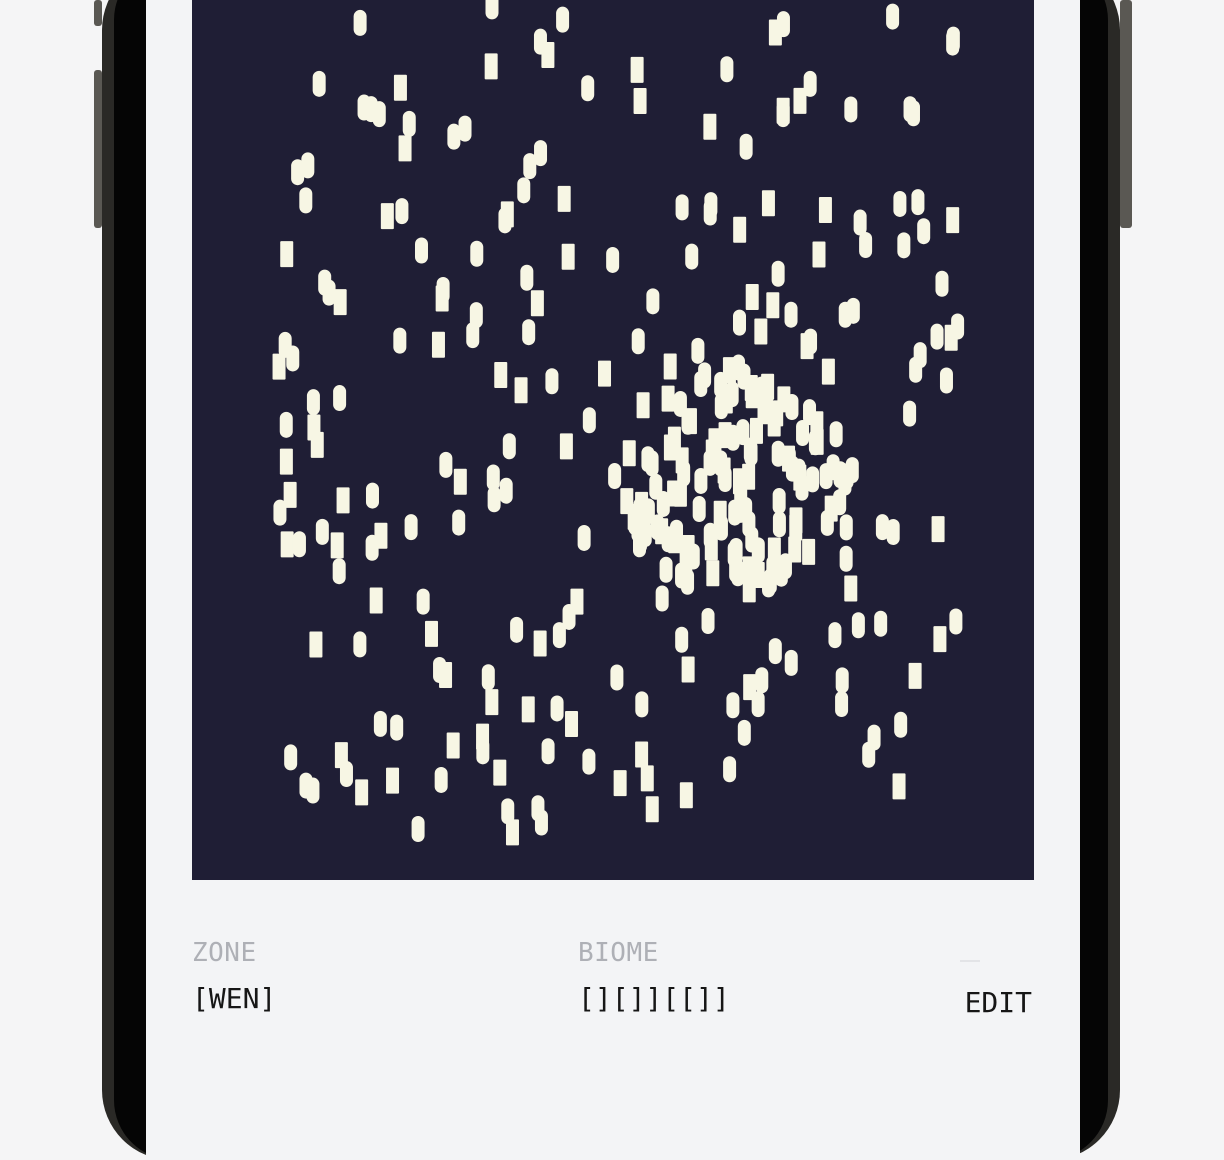 The height and width of the screenshot is (1160, 1224). Describe the element at coordinates (98, 149) in the screenshot. I see `side-button-left-volume` at that location.